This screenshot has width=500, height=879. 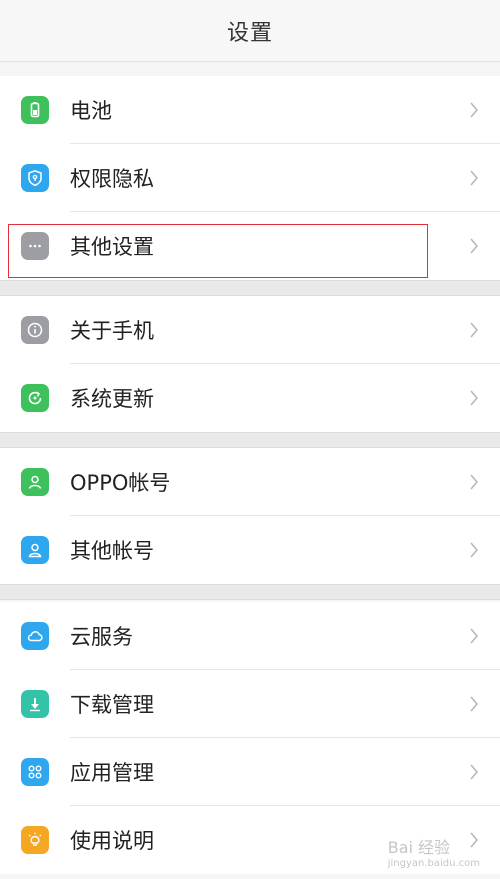 I want to click on settings-item-label: 电池, so click(x=91, y=111).